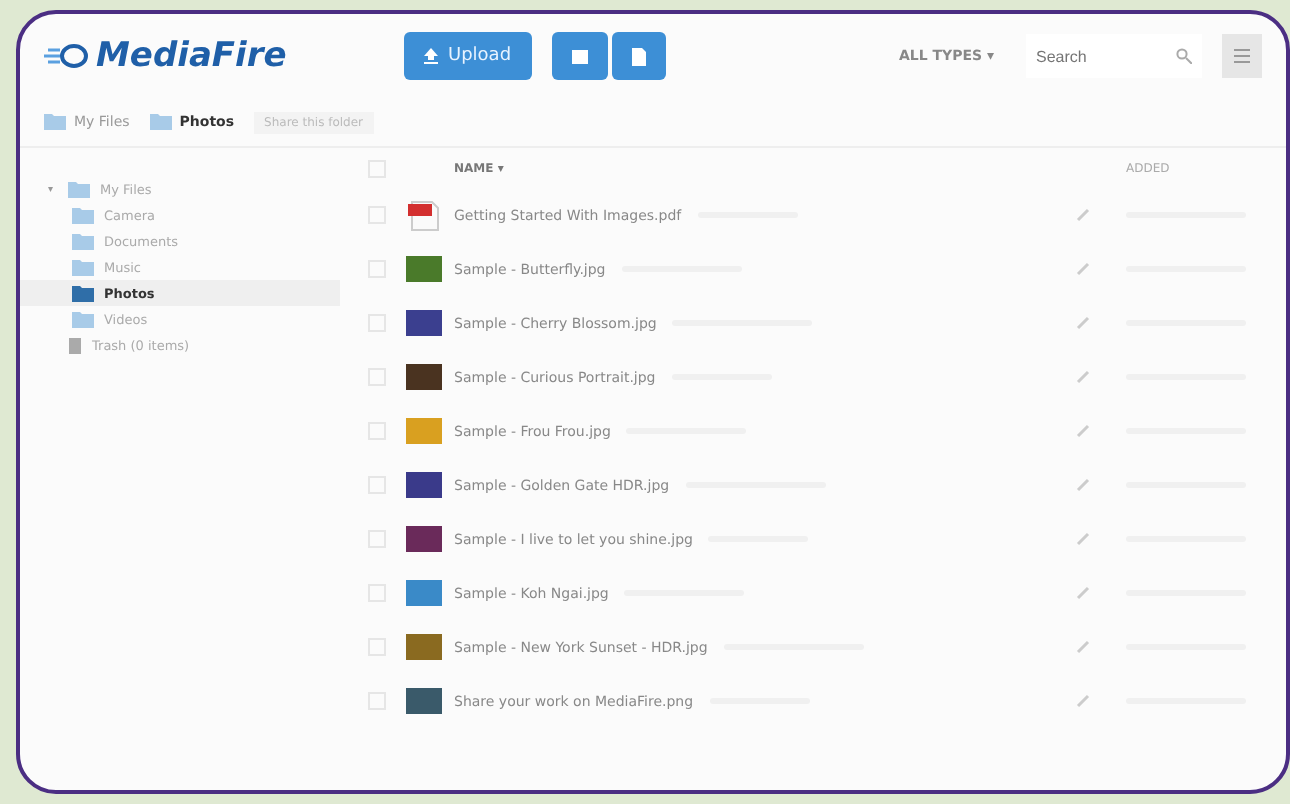 The image size is (1290, 804). I want to click on new-folder-button, so click(579, 56).